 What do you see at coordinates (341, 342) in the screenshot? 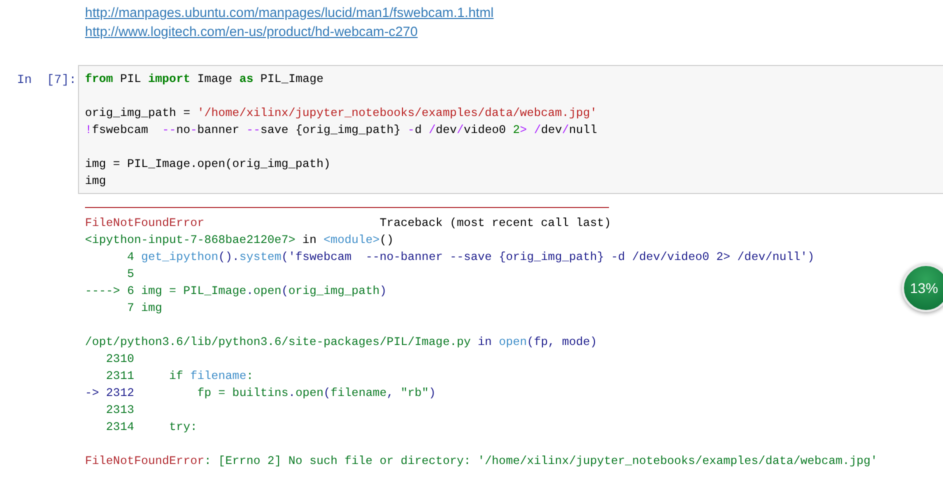
I see `traceback-line: /opt/python3.6/lib/python3.6/site-packages/PIL/Image.py in open(fp, mode)` at bounding box center [341, 342].